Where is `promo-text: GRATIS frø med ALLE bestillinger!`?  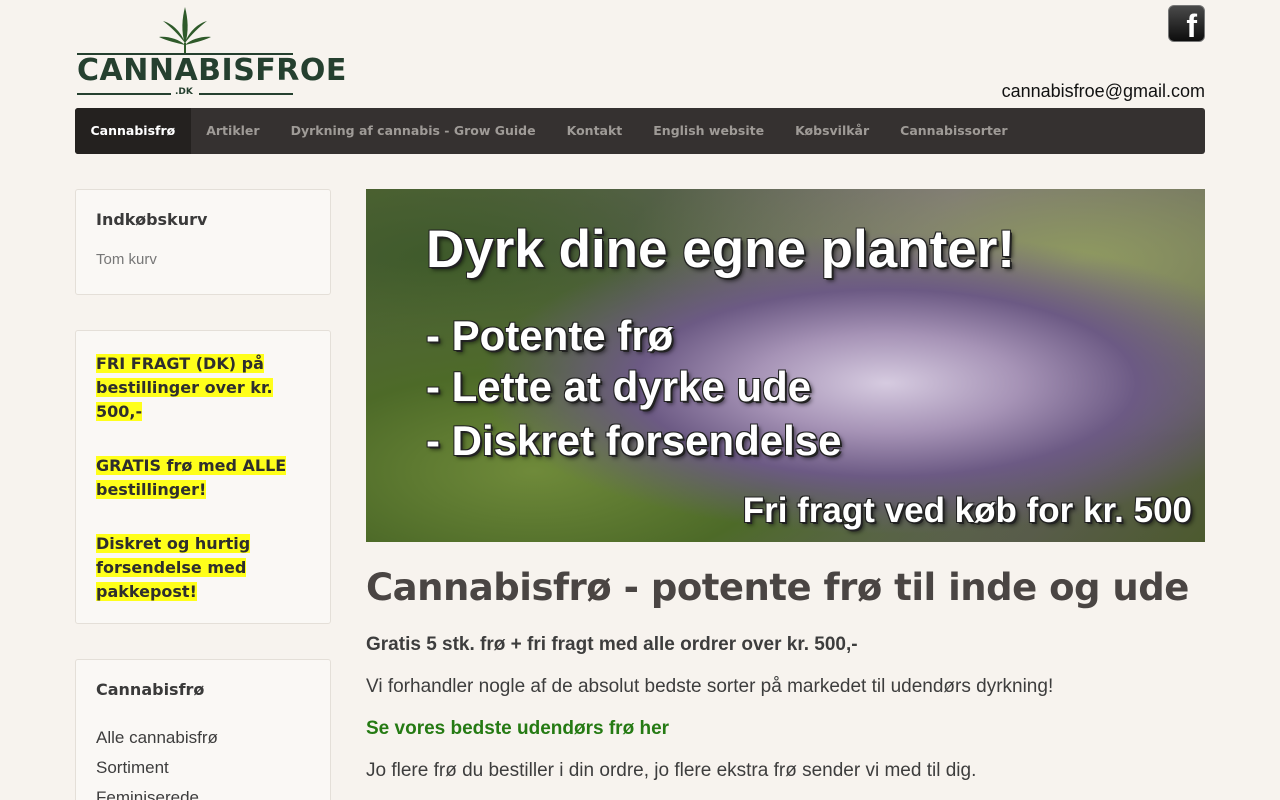
promo-text: GRATIS frø med ALLE bestillinger! is located at coordinates (191, 477).